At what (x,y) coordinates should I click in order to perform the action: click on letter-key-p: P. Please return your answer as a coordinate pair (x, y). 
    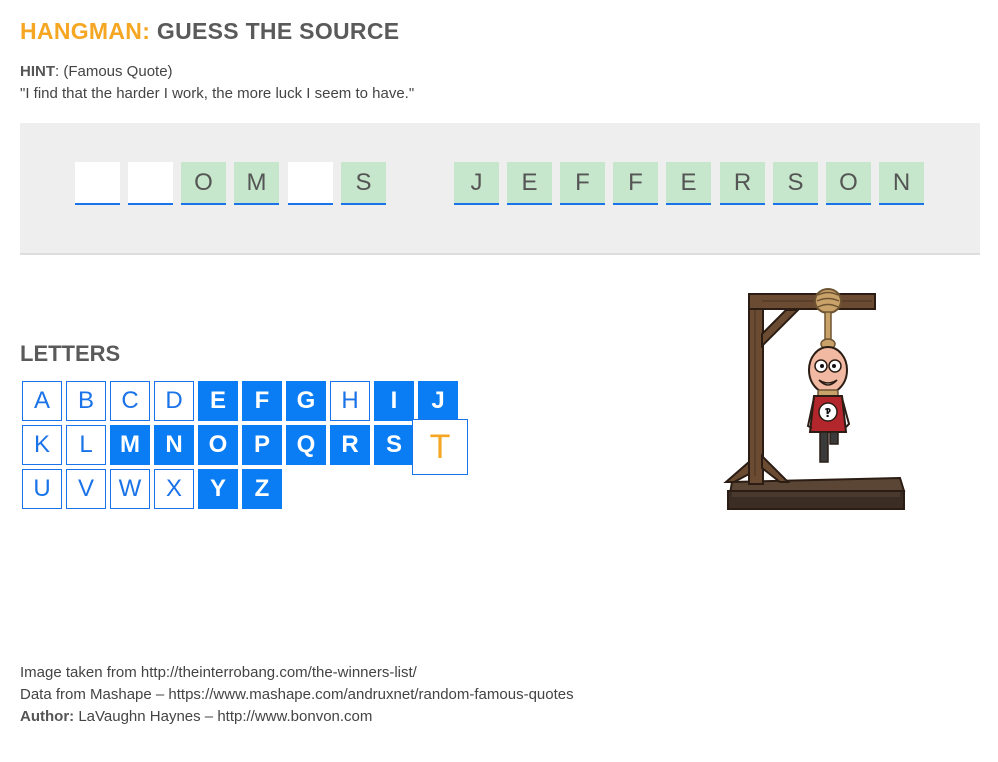
    Looking at the image, I should click on (262, 445).